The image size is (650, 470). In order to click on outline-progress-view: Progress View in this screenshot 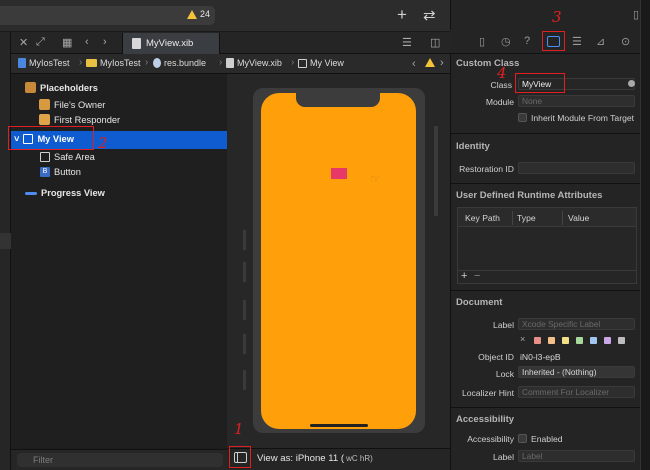, I will do `click(65, 193)`.